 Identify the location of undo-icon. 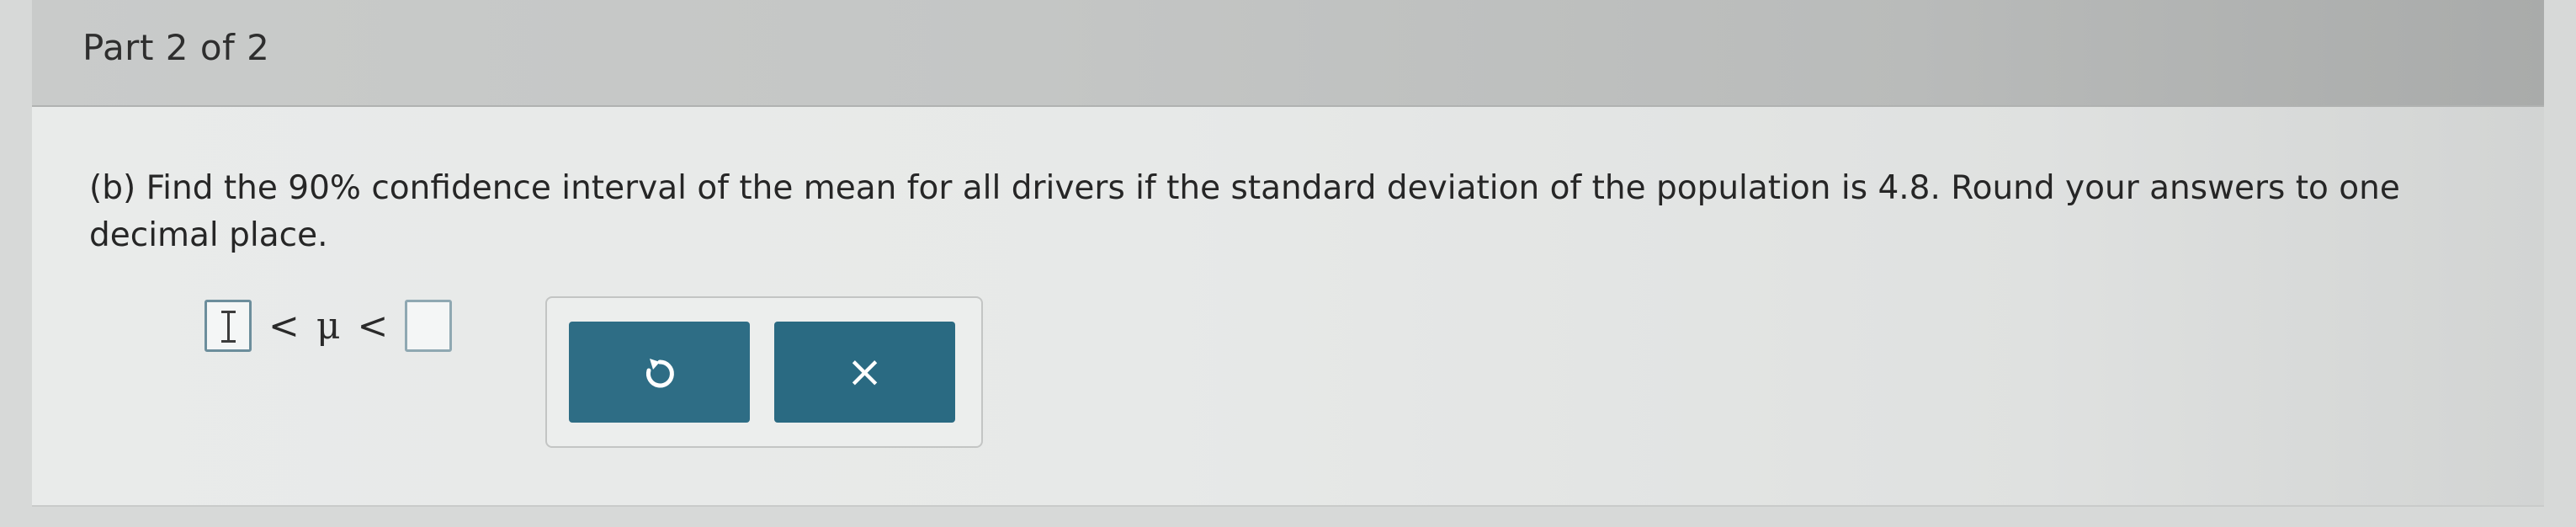
(659, 373).